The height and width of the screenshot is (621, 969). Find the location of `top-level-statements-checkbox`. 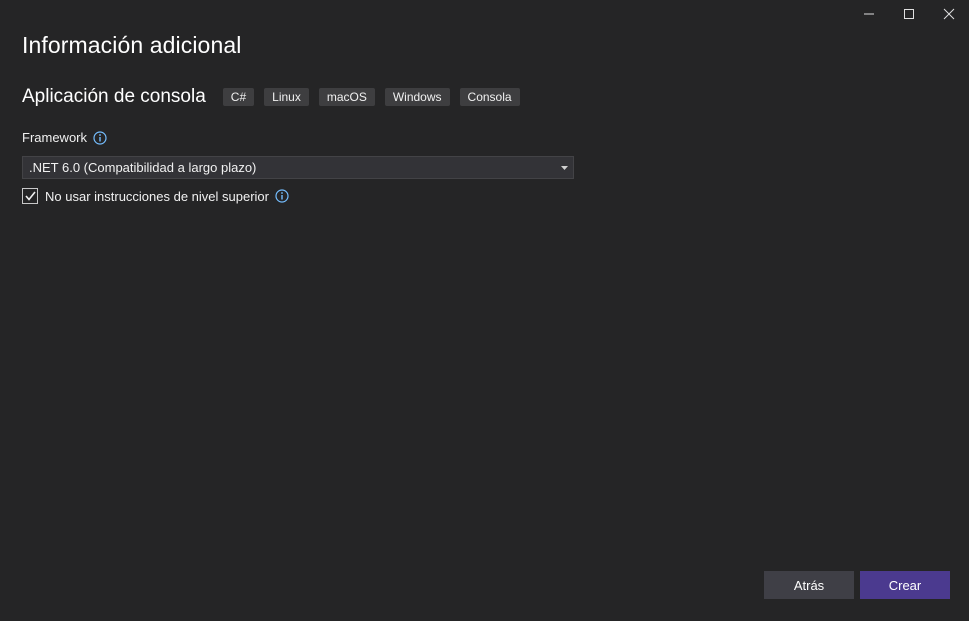

top-level-statements-checkbox is located at coordinates (30, 196).